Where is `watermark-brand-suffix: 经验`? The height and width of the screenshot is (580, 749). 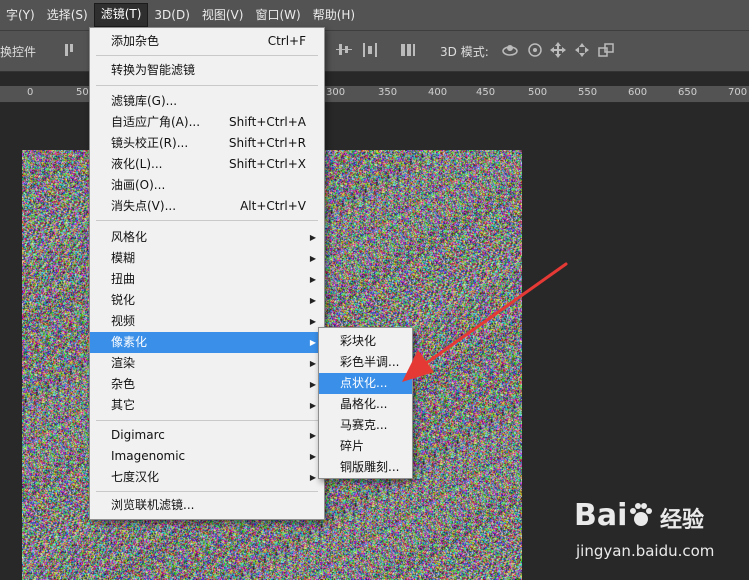 watermark-brand-suffix: 经验 is located at coordinates (682, 520).